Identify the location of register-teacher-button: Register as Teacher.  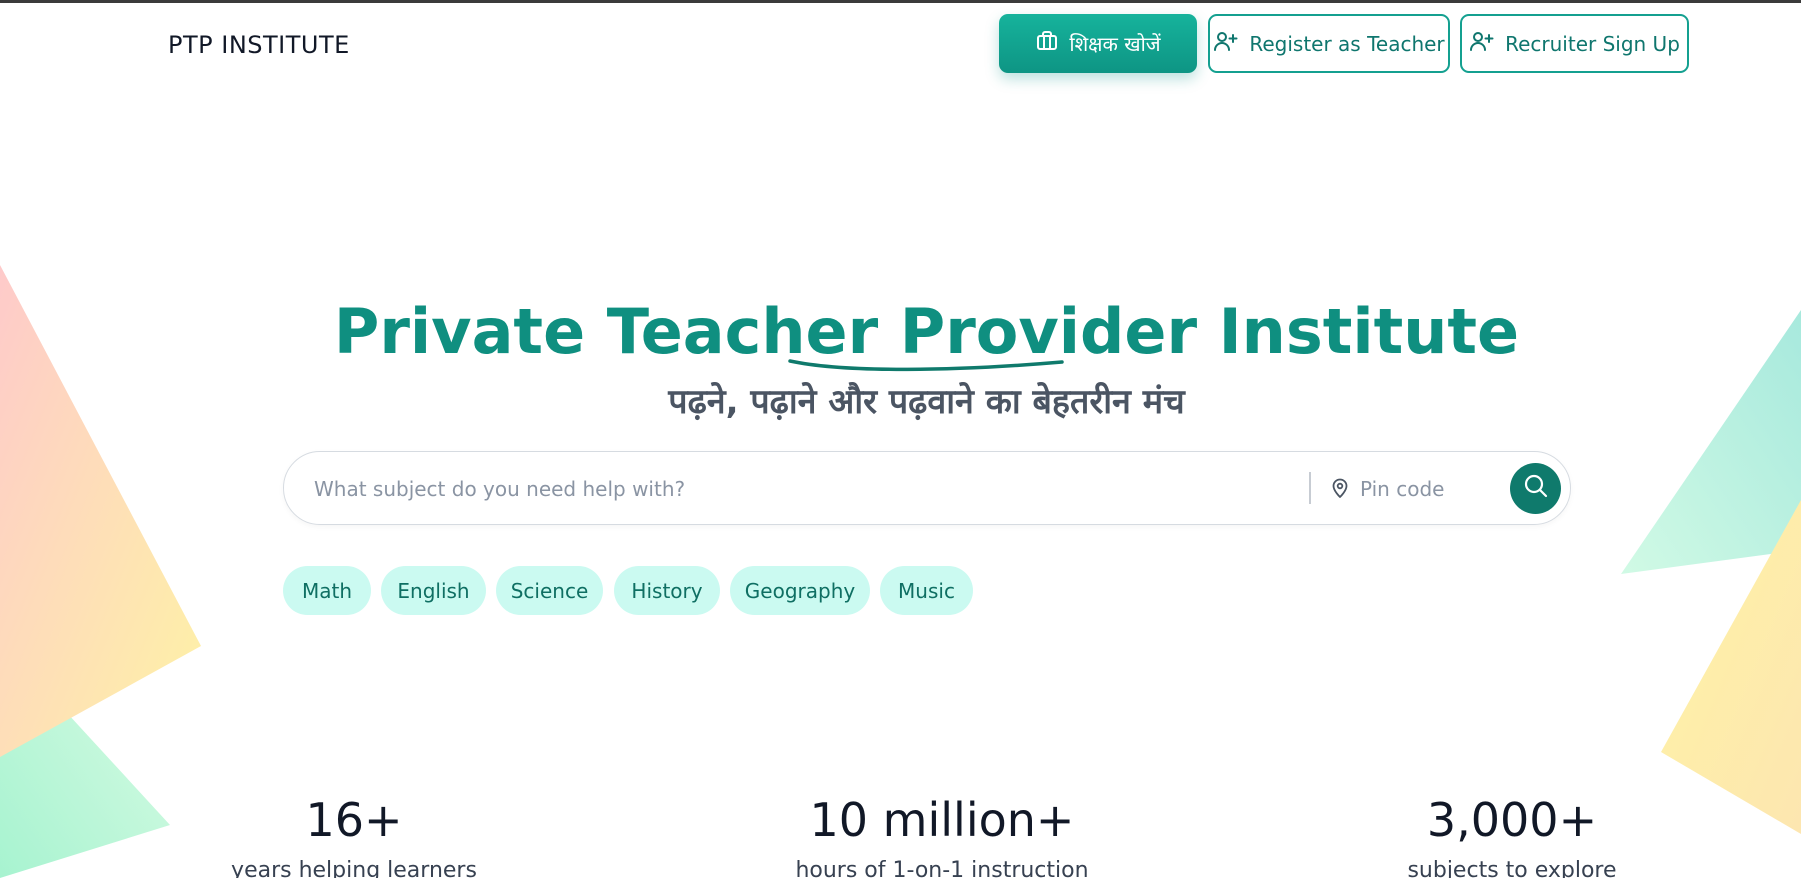
(1329, 43).